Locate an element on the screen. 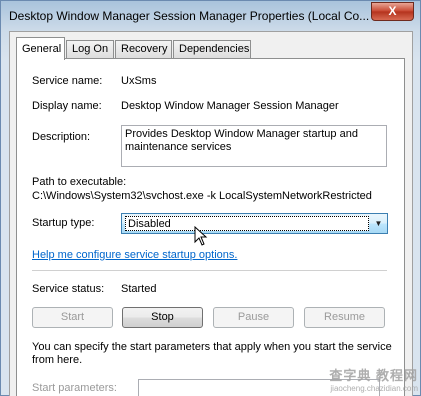 The image size is (421, 396). startup-type-value: Disabled is located at coordinates (247, 223).